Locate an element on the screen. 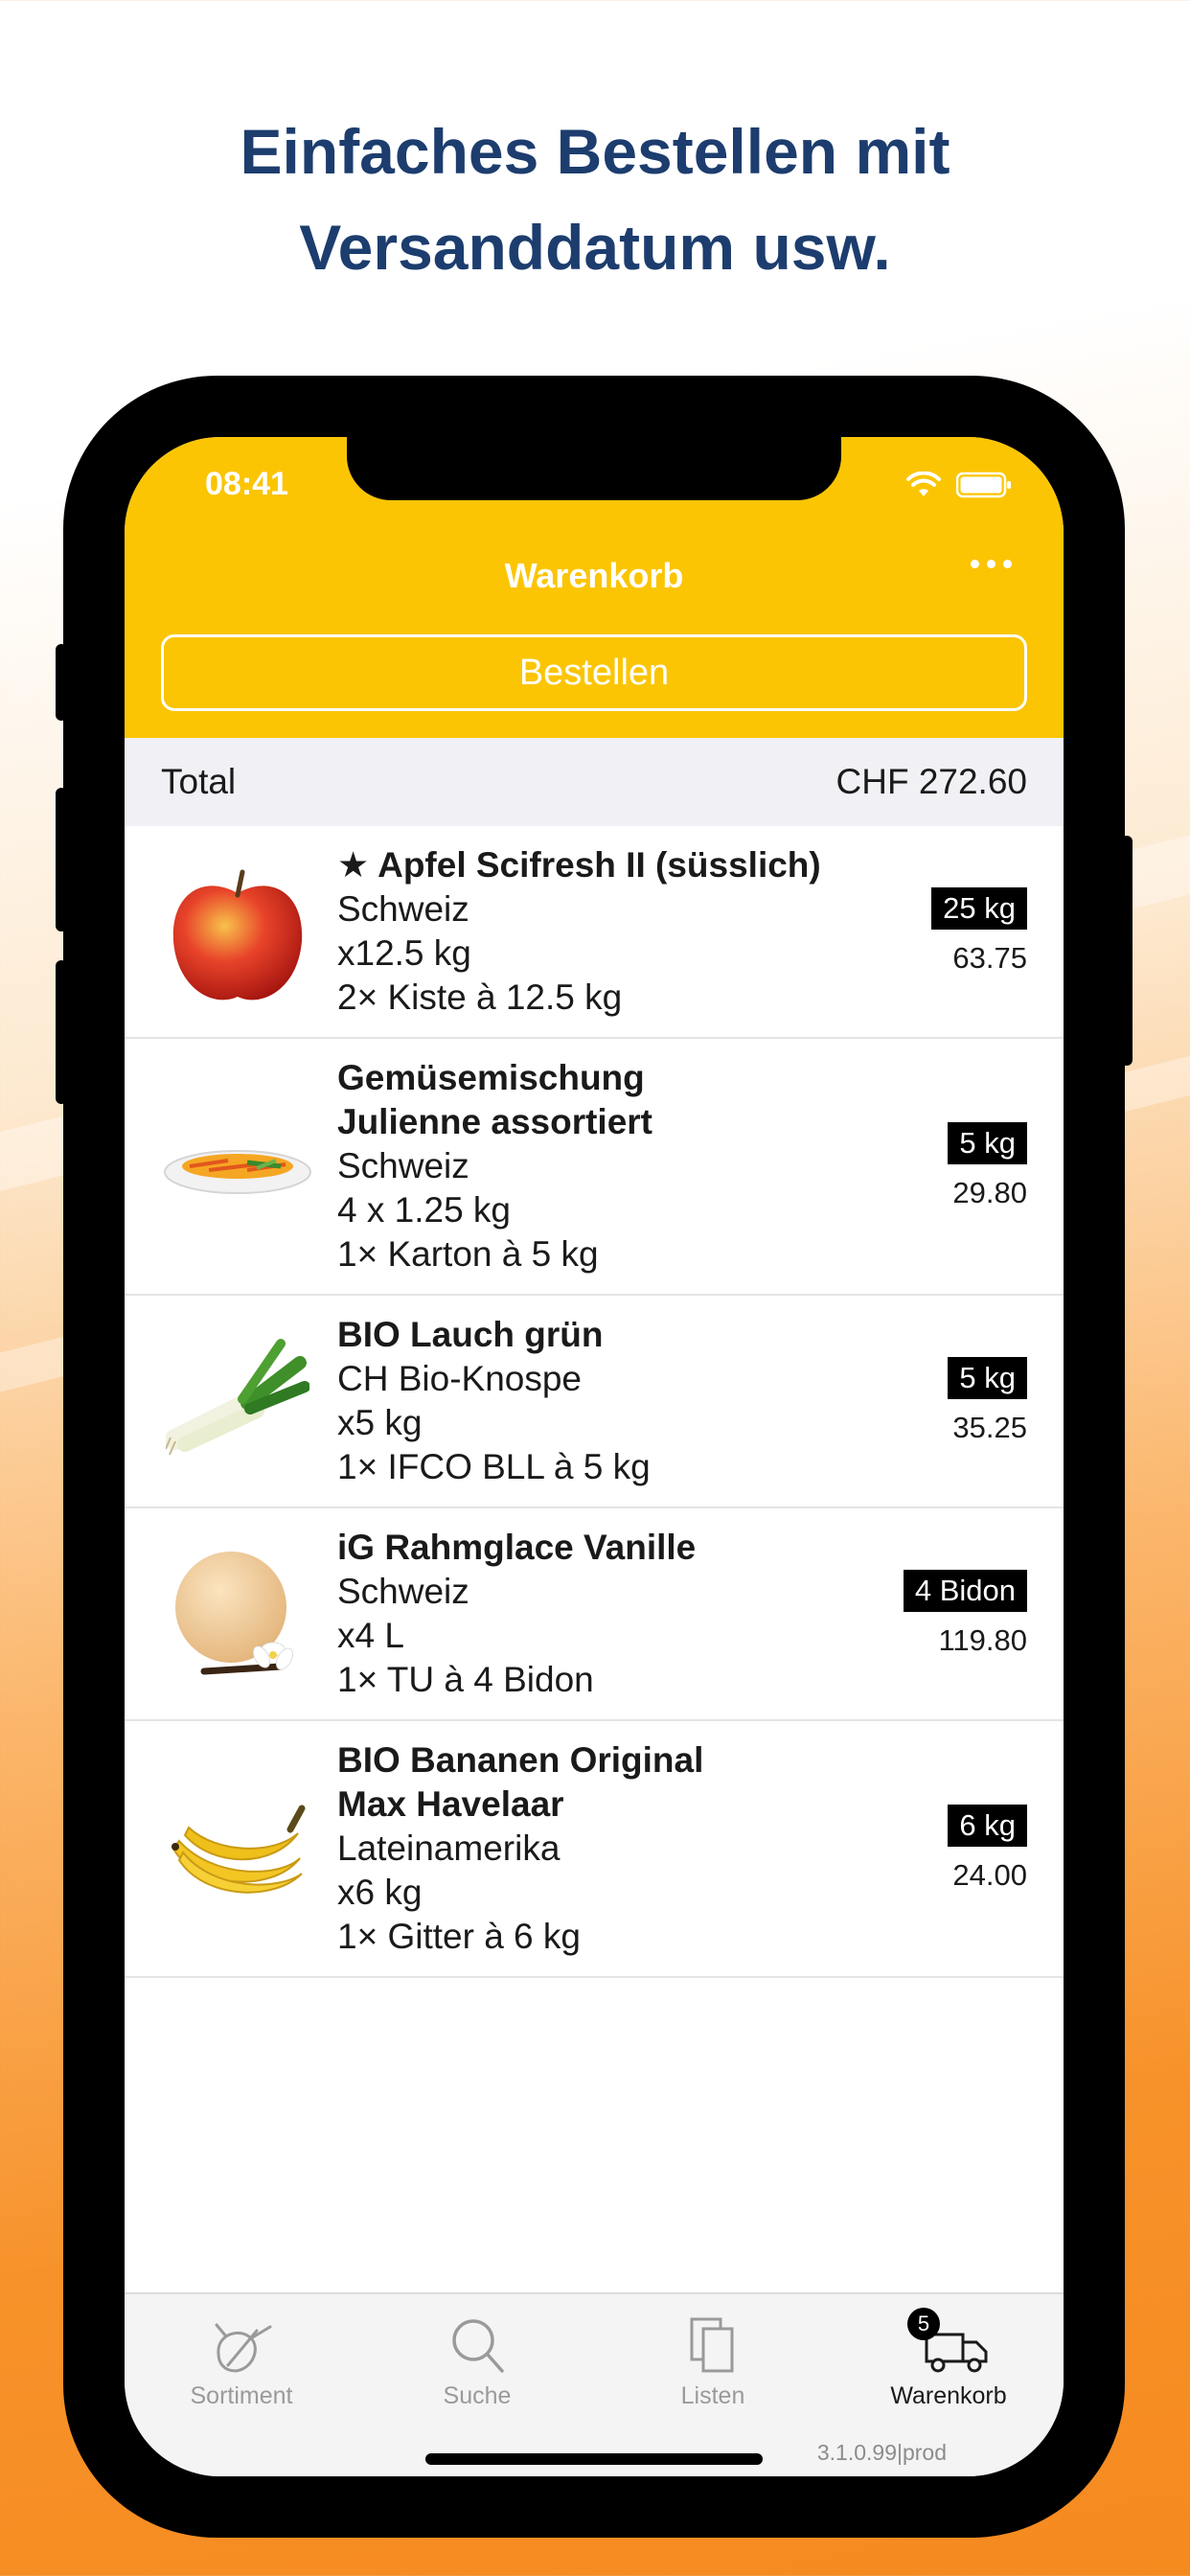  mute-switch is located at coordinates (62, 682).